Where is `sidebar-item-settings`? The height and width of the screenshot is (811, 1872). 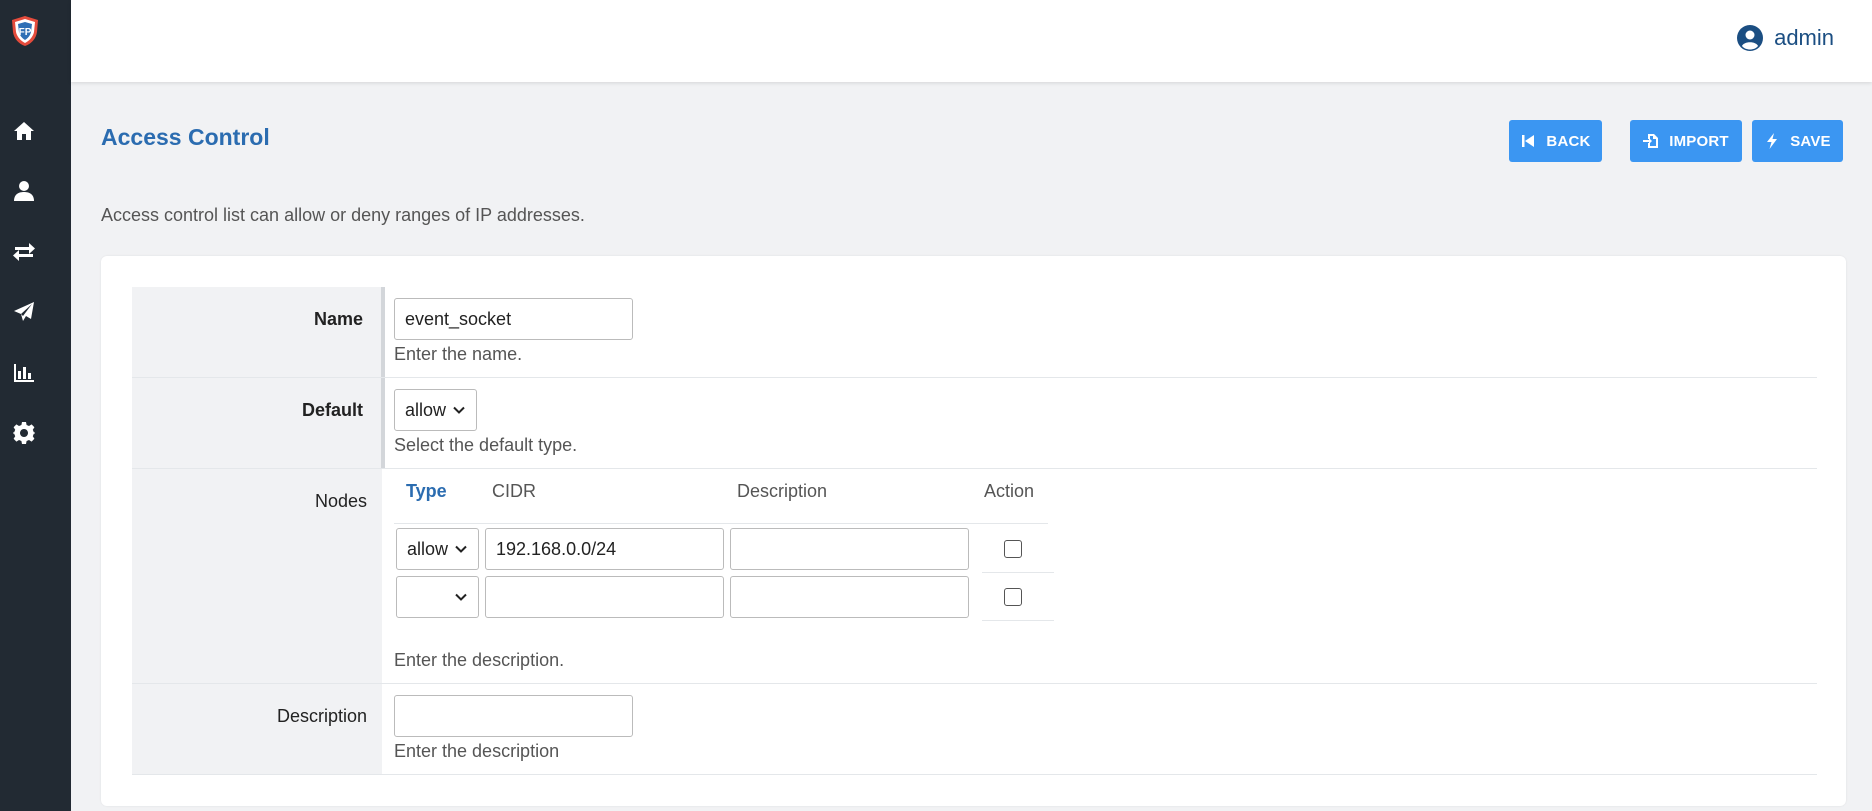
sidebar-item-settings is located at coordinates (24, 433).